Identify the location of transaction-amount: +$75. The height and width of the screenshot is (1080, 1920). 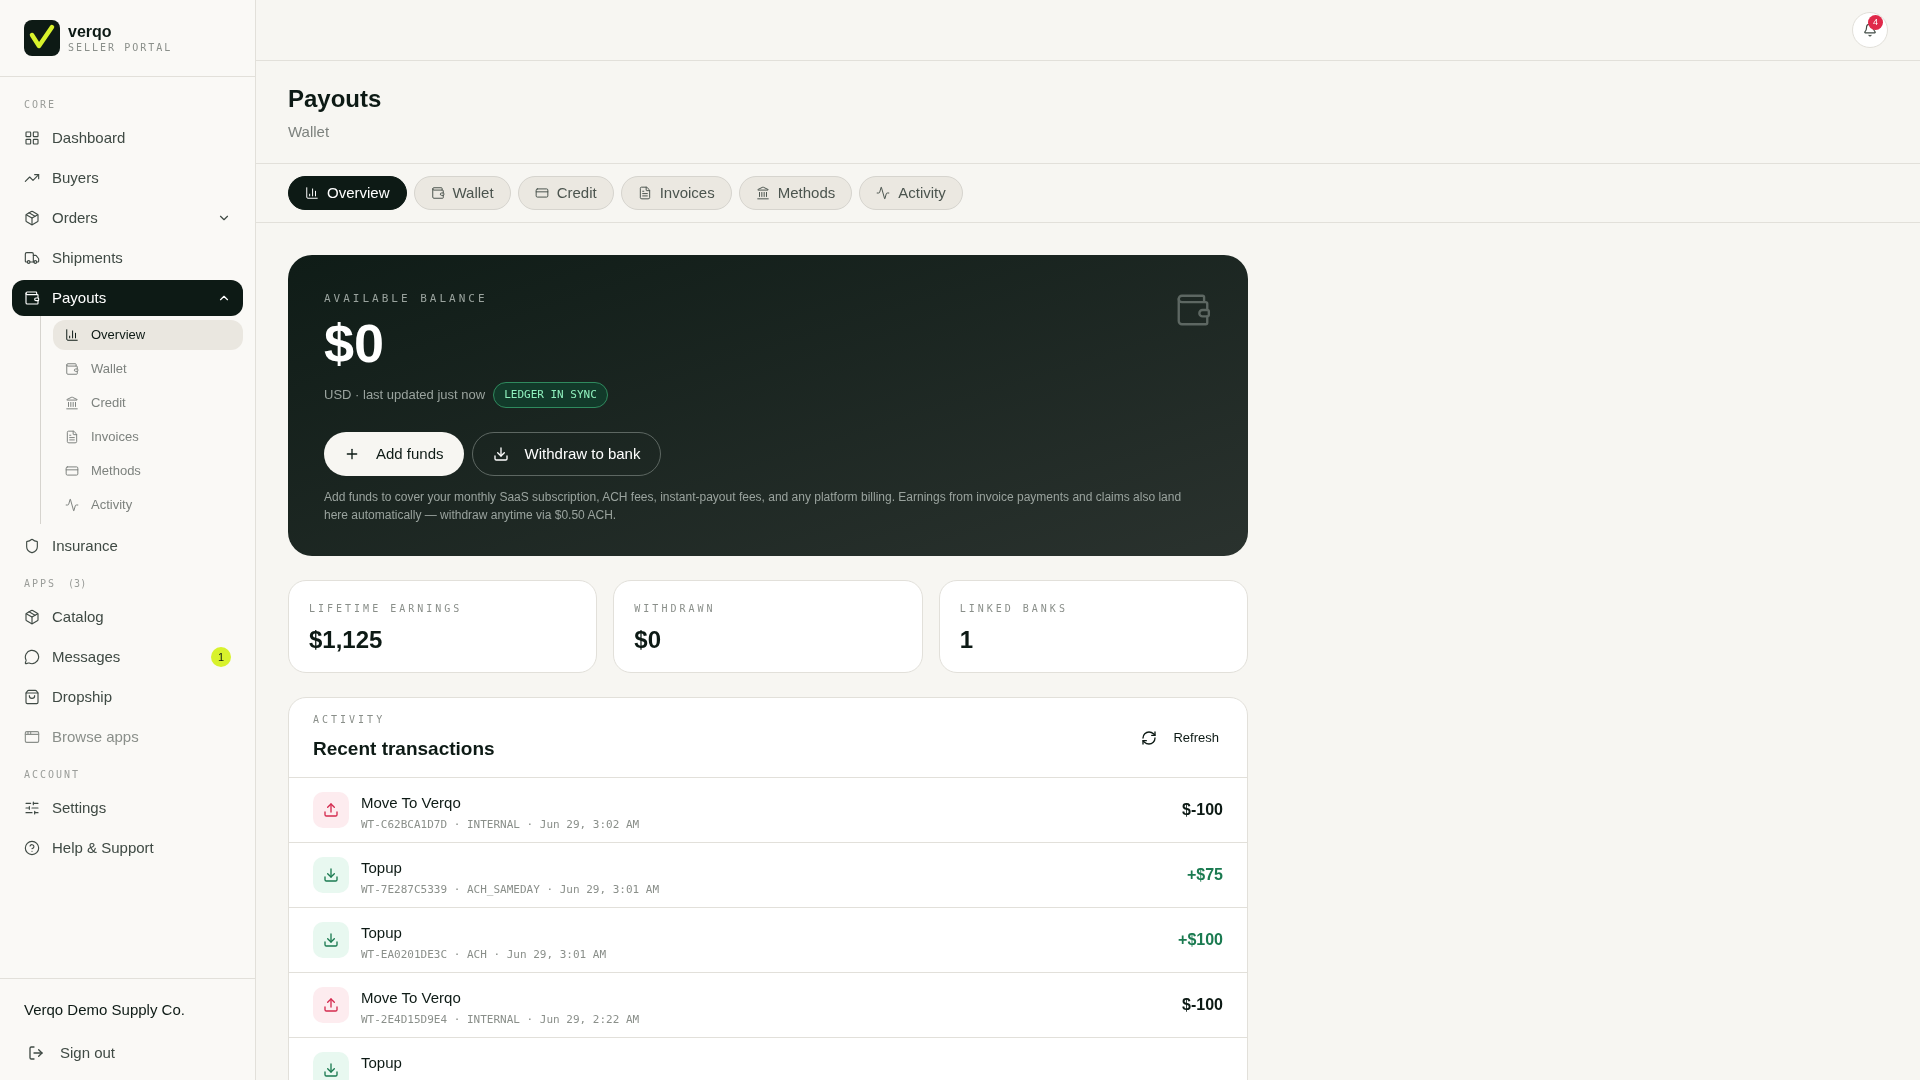
(1204, 875).